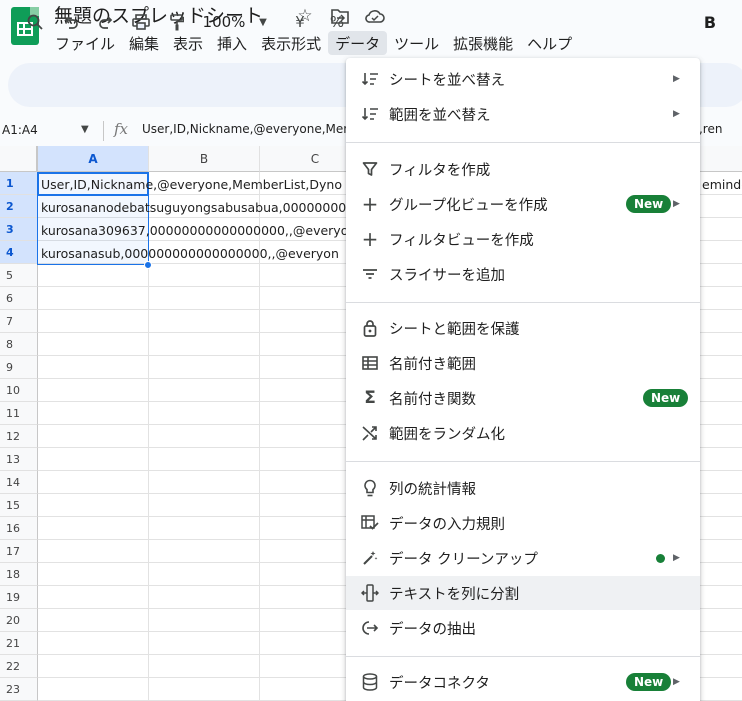 This screenshot has height=701, width=742. I want to click on menu-item-split-text: テキストを列に分割, so click(523, 593).